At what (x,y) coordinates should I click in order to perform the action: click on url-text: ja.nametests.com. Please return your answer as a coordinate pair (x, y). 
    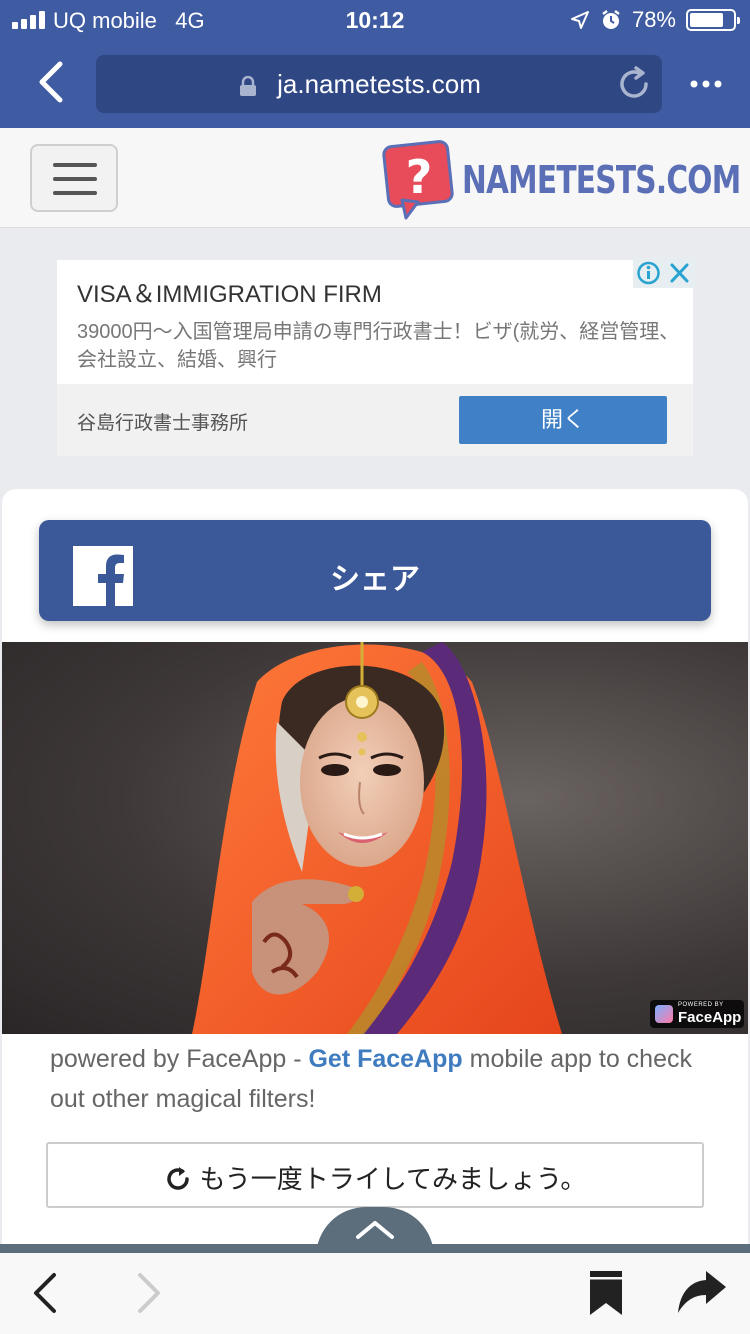
    Looking at the image, I should click on (379, 84).